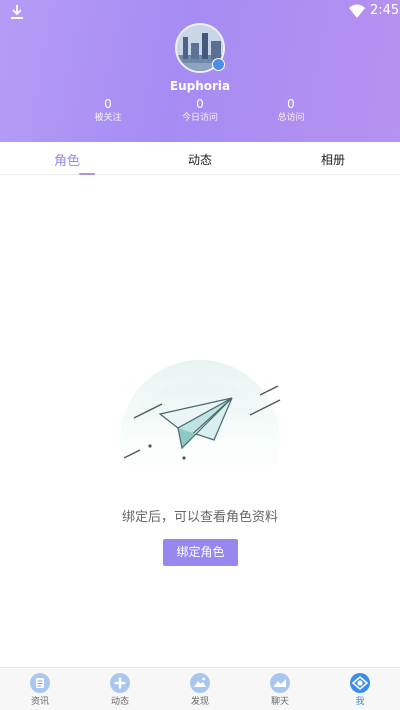 The height and width of the screenshot is (710, 400). What do you see at coordinates (218, 64) in the screenshot?
I see `verified-badge-icon` at bounding box center [218, 64].